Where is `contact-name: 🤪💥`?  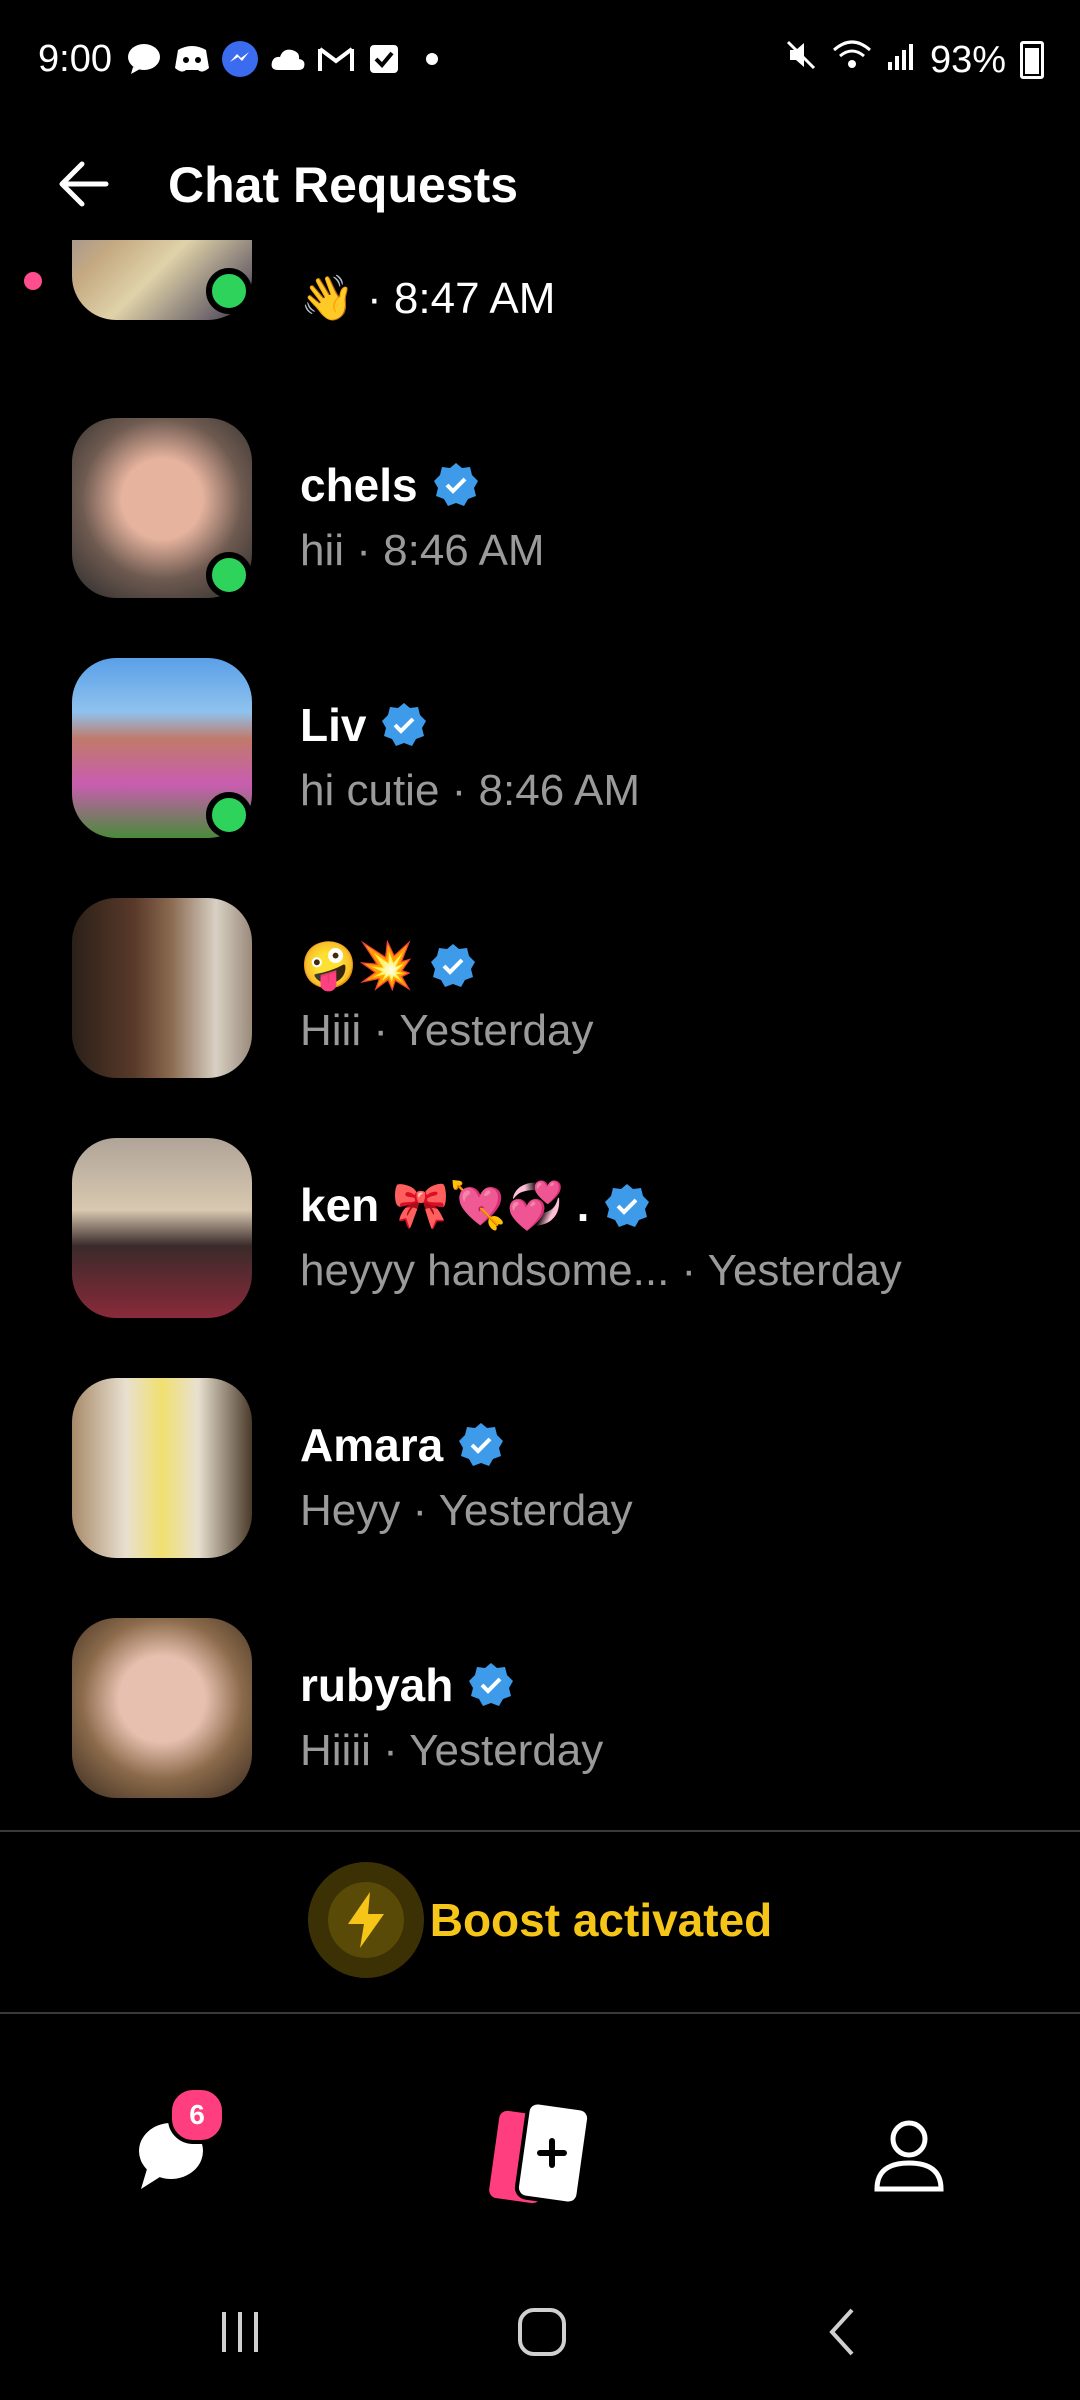
contact-name: 🤪💥 is located at coordinates (388, 965).